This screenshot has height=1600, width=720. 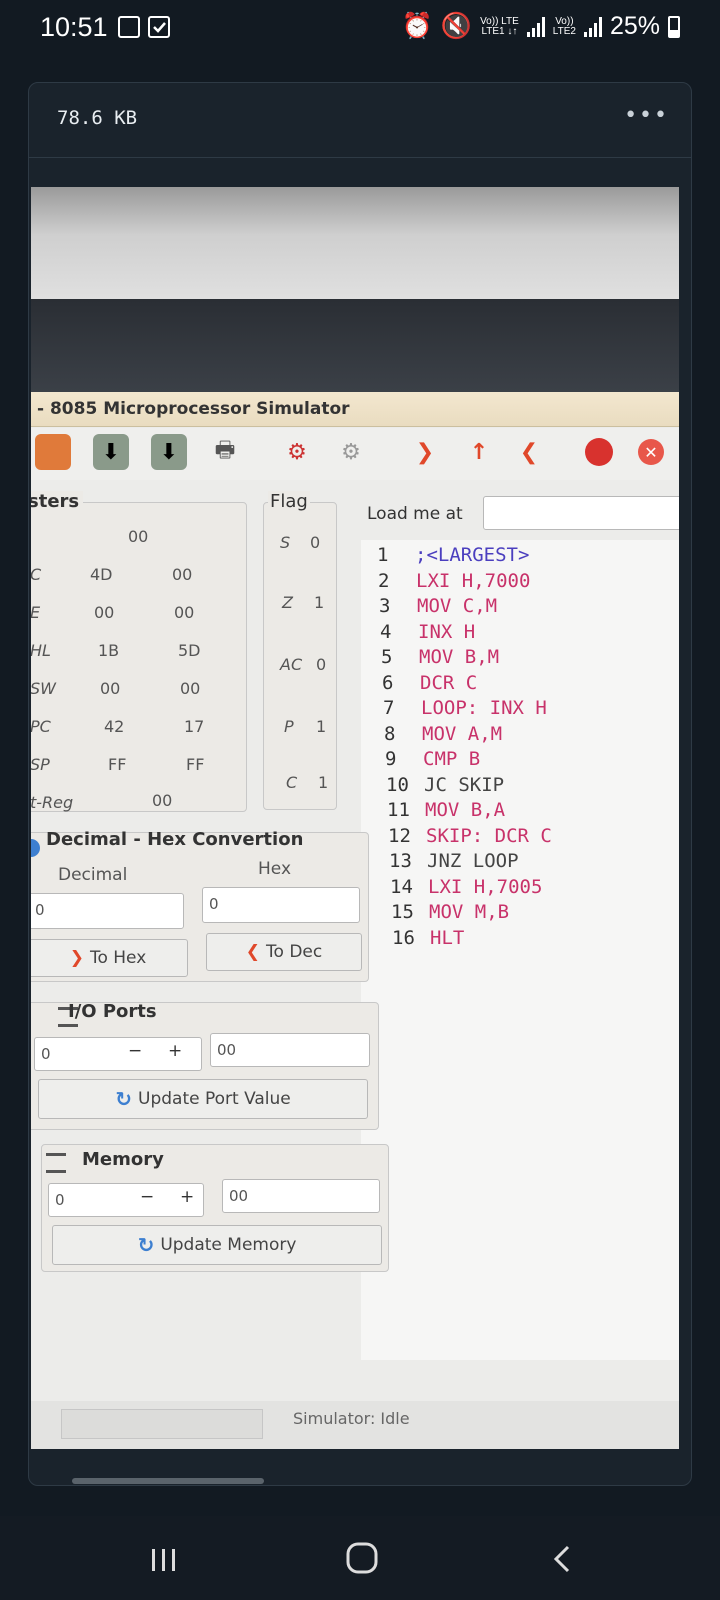 What do you see at coordinates (284, 952) in the screenshot?
I see `to-dec-button: ❮ To Dec` at bounding box center [284, 952].